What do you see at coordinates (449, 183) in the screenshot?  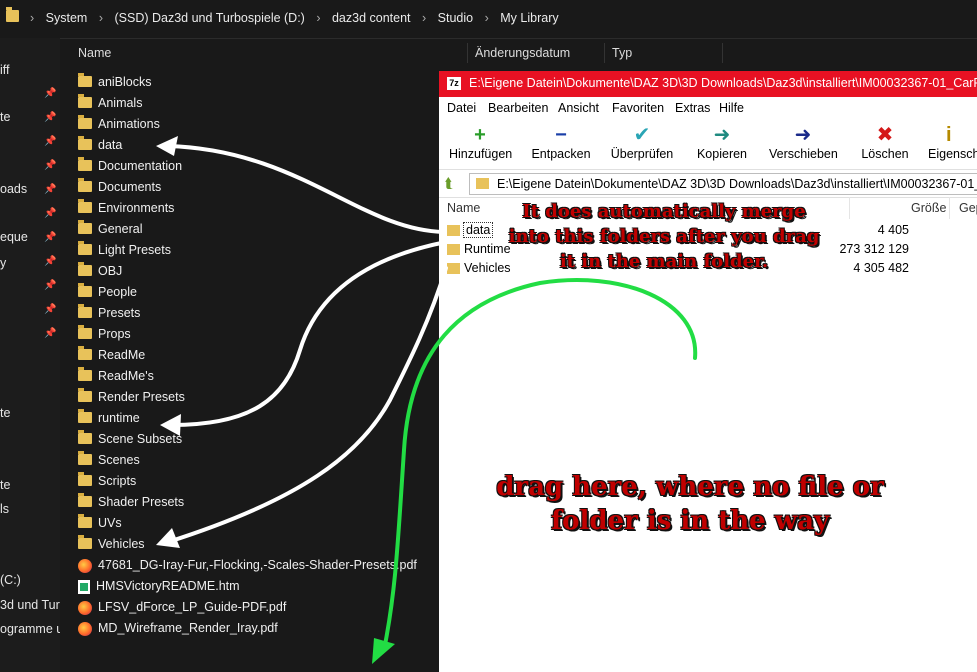 I see `folder-up-icon: ⮬` at bounding box center [449, 183].